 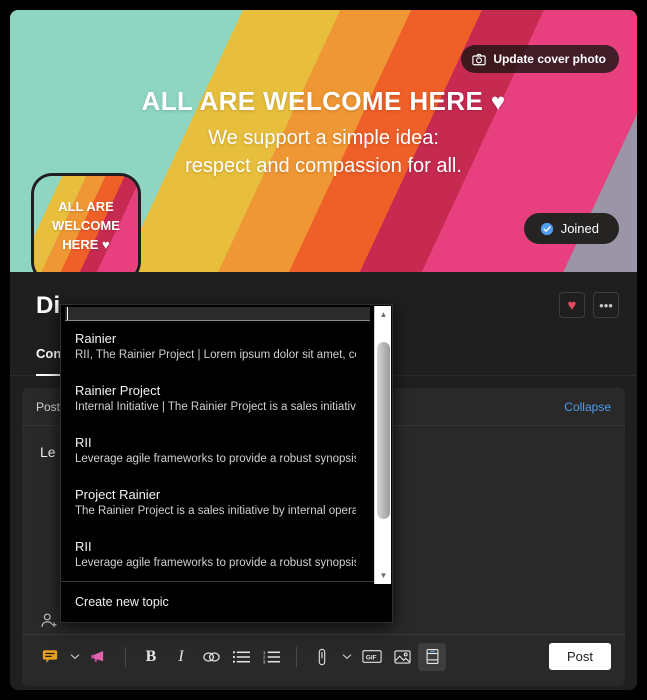 I want to click on topic-title: Project Rainier, so click(x=118, y=494).